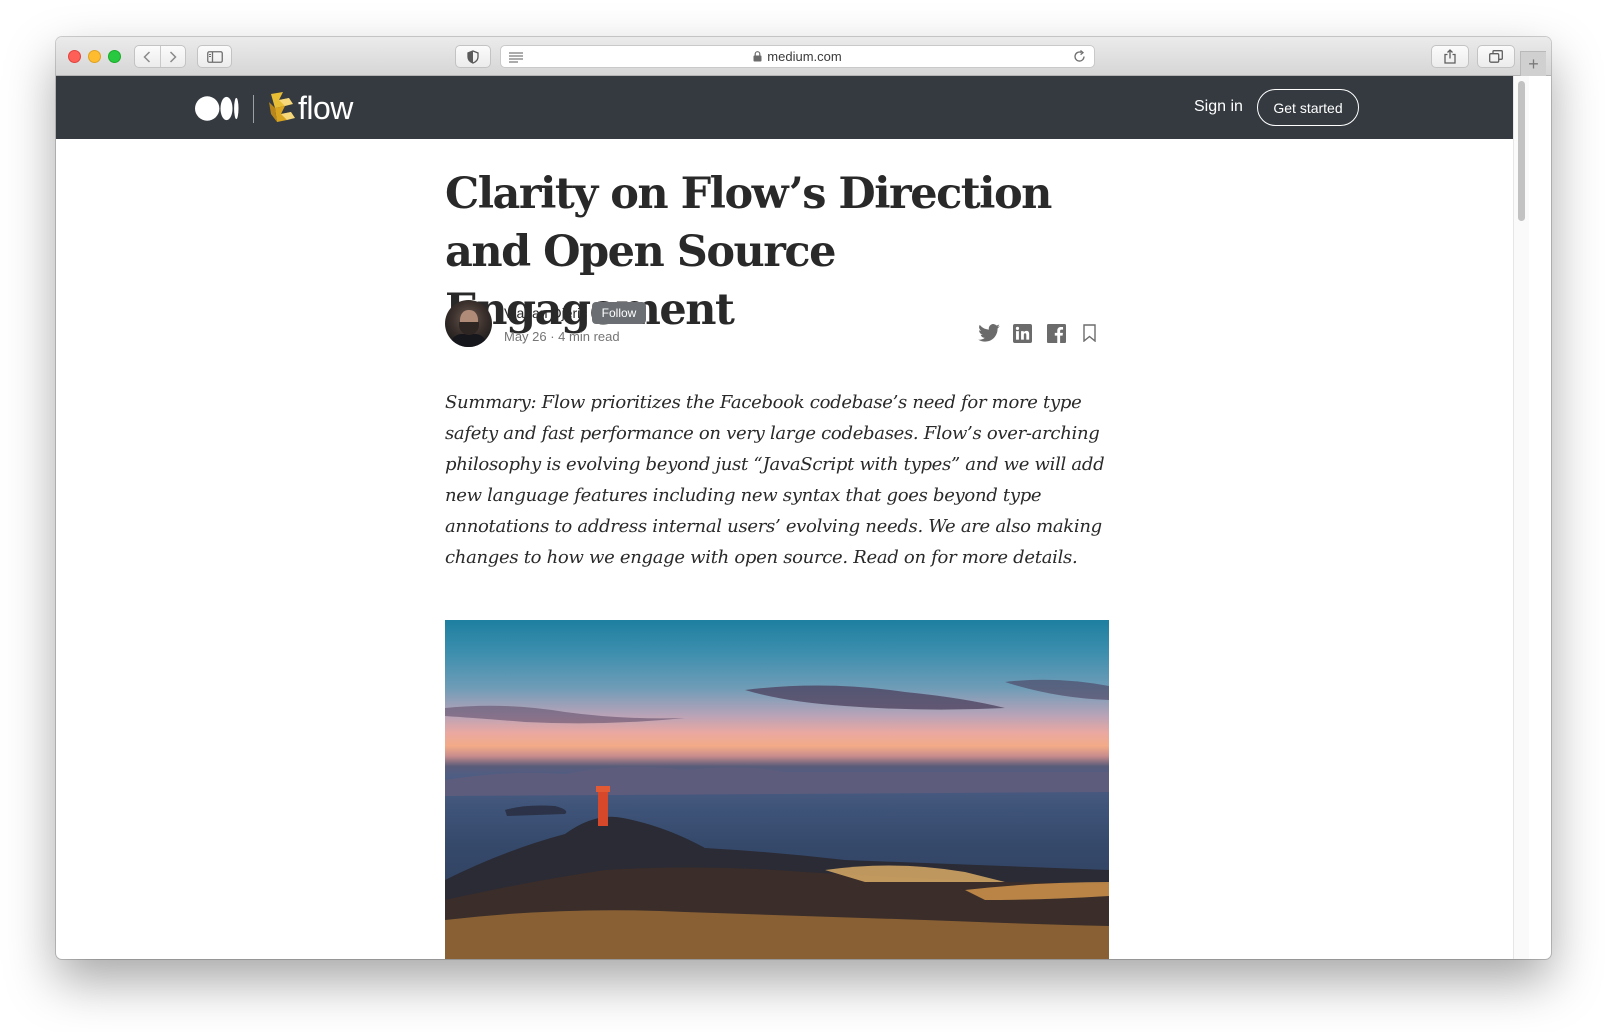 The height and width of the screenshot is (1032, 1605). I want to click on site-header: flow Sign in Get started, so click(784, 107).